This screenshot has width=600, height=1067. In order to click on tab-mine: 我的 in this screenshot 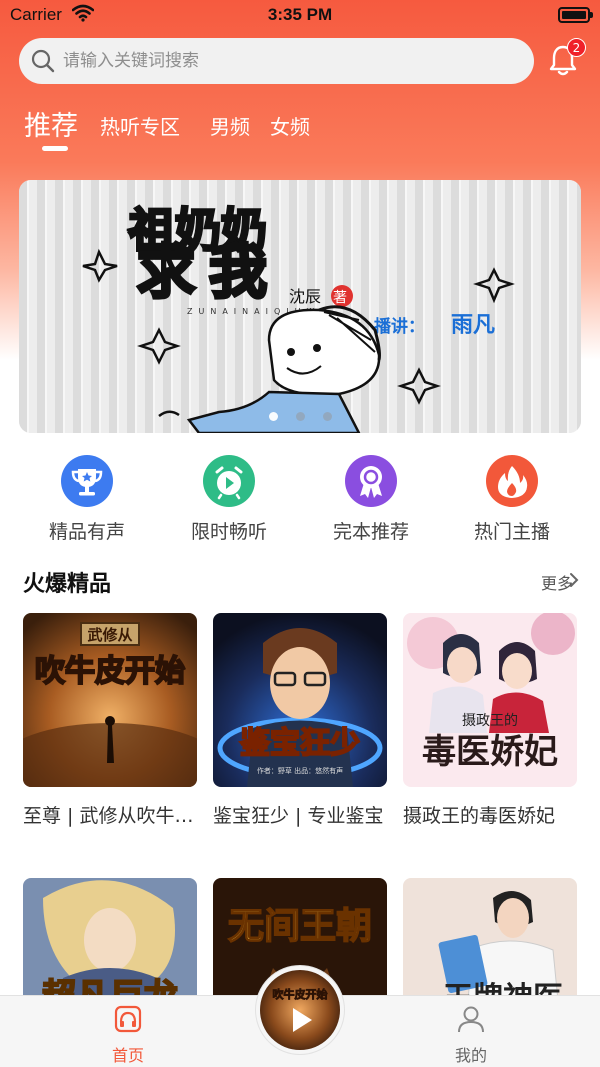, I will do `click(471, 1035)`.